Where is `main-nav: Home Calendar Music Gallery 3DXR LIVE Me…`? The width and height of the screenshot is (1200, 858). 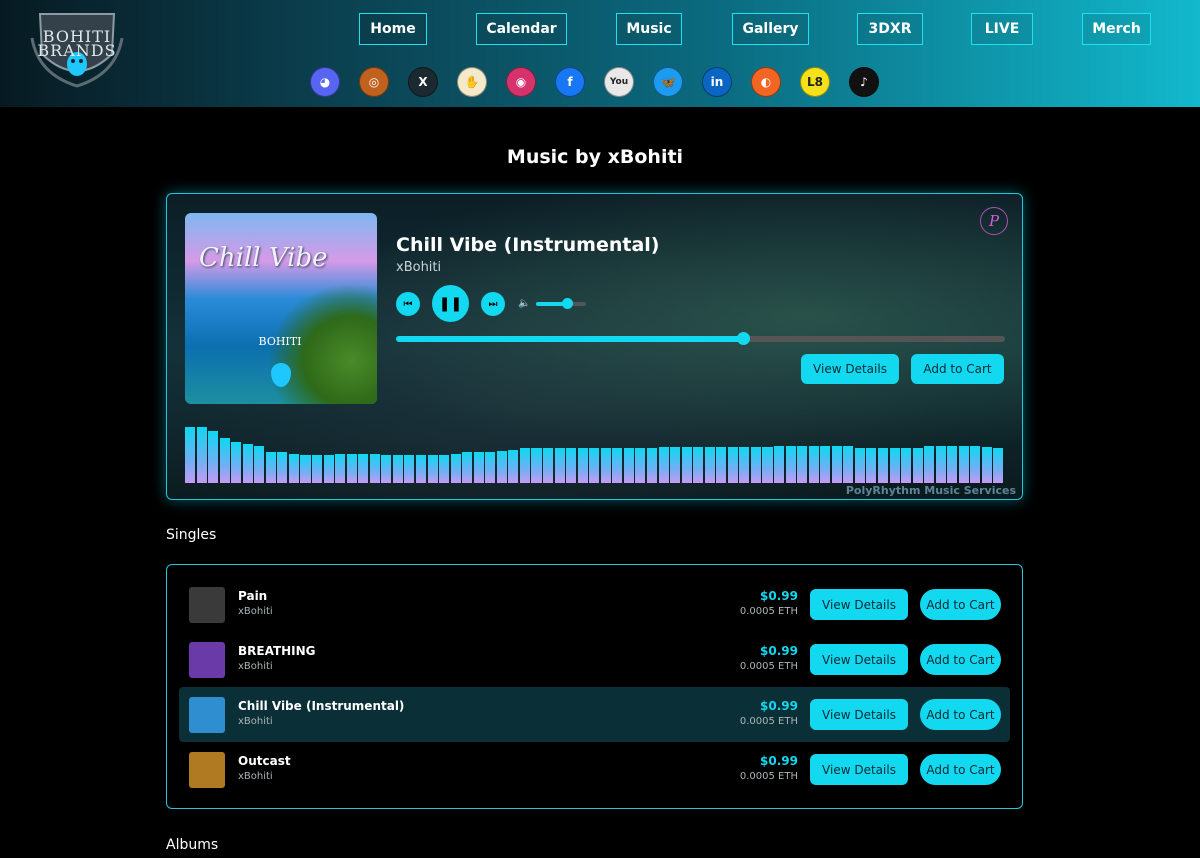 main-nav: Home Calendar Music Gallery 3DXR LIVE Me… is located at coordinates (600, 29).